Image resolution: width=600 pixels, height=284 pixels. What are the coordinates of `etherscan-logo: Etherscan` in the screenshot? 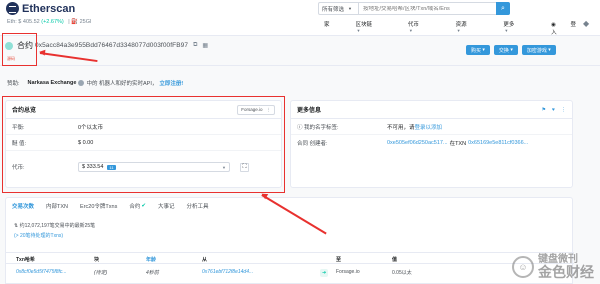 It's located at (40, 8).